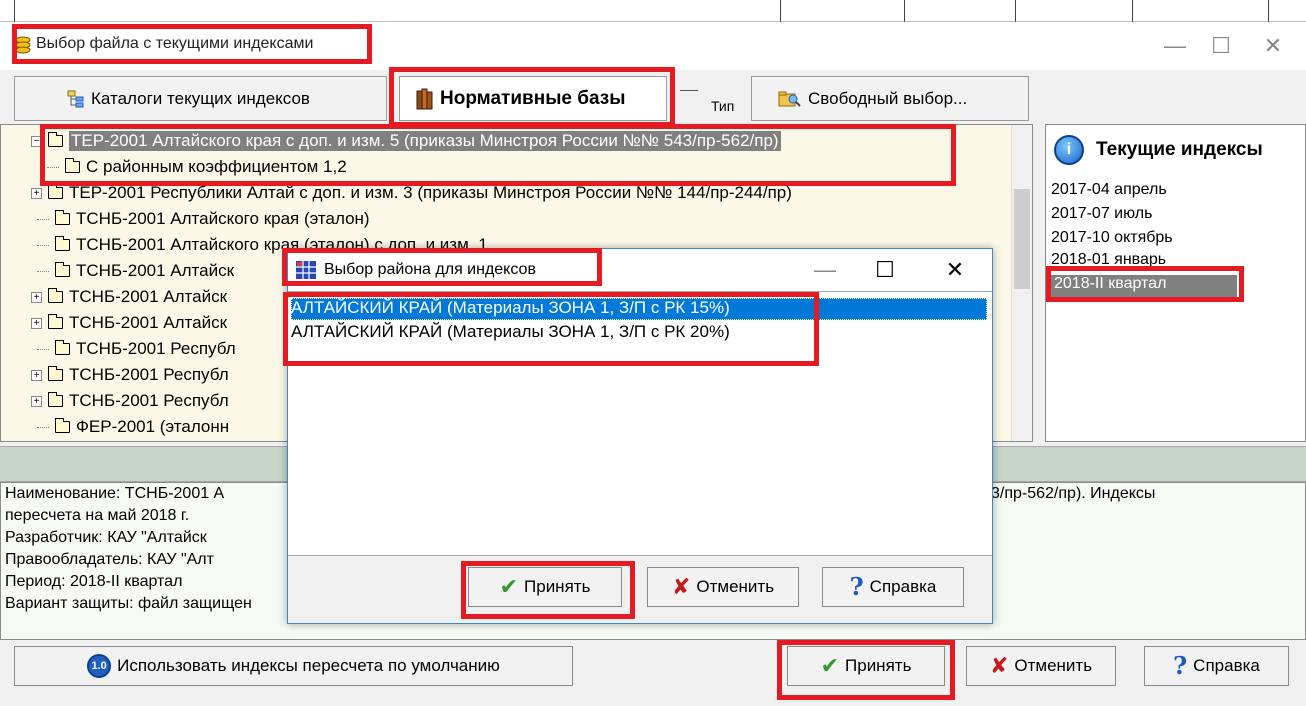 The image size is (1306, 706). I want to click on dialog-accept-label: Принять, so click(557, 586).